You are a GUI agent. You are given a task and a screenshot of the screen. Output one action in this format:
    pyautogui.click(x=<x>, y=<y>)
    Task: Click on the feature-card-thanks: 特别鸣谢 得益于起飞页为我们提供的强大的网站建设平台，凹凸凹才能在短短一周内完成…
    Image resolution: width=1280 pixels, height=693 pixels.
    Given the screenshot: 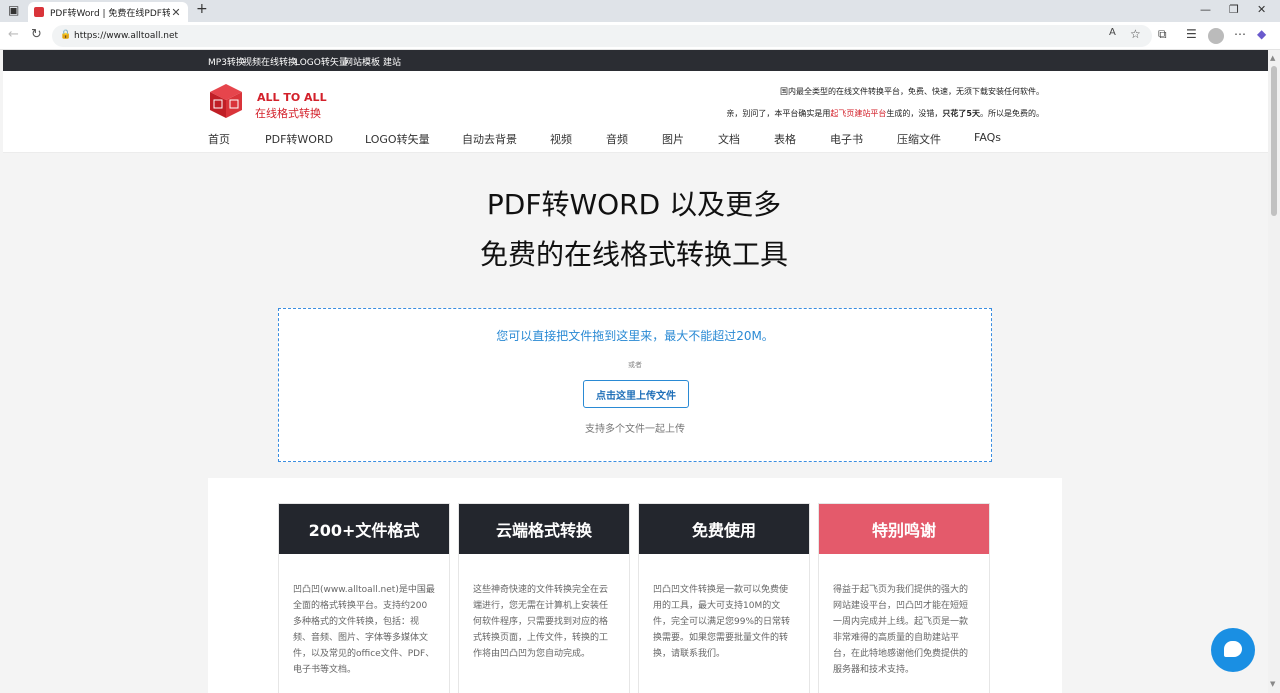 What is the action you would take?
    pyautogui.click(x=904, y=598)
    